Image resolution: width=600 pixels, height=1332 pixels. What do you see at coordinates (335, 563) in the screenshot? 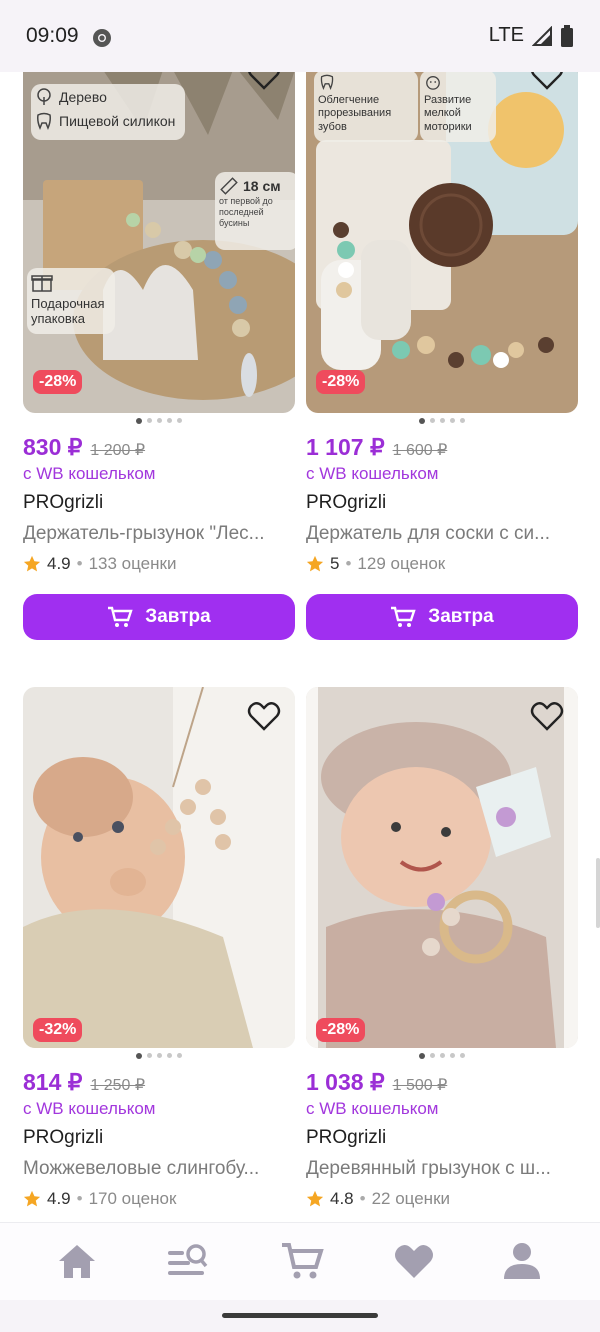
I see `rating-value: 5` at bounding box center [335, 563].